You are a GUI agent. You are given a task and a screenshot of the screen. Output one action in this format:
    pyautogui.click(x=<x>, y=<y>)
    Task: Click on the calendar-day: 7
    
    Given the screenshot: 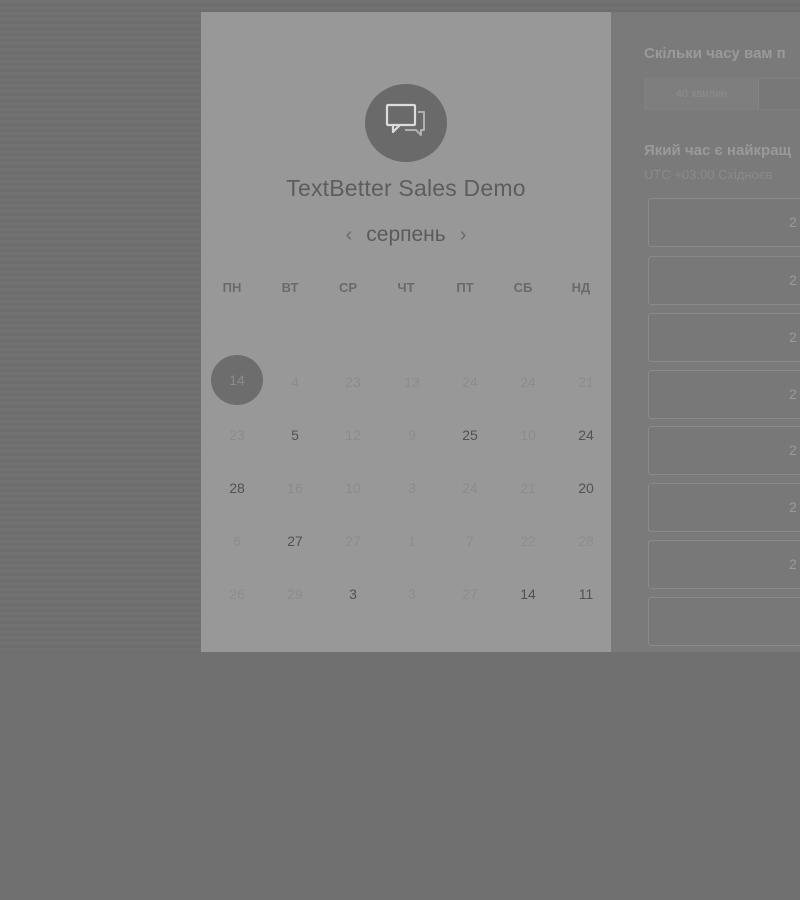 What is the action you would take?
    pyautogui.click(x=470, y=541)
    